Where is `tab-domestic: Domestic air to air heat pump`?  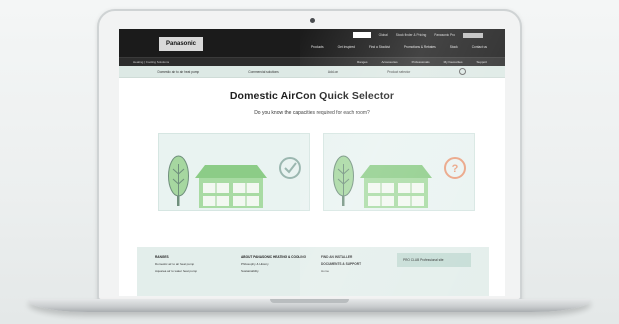
tab-domestic: Domestic air to air heat pump is located at coordinates (179, 72).